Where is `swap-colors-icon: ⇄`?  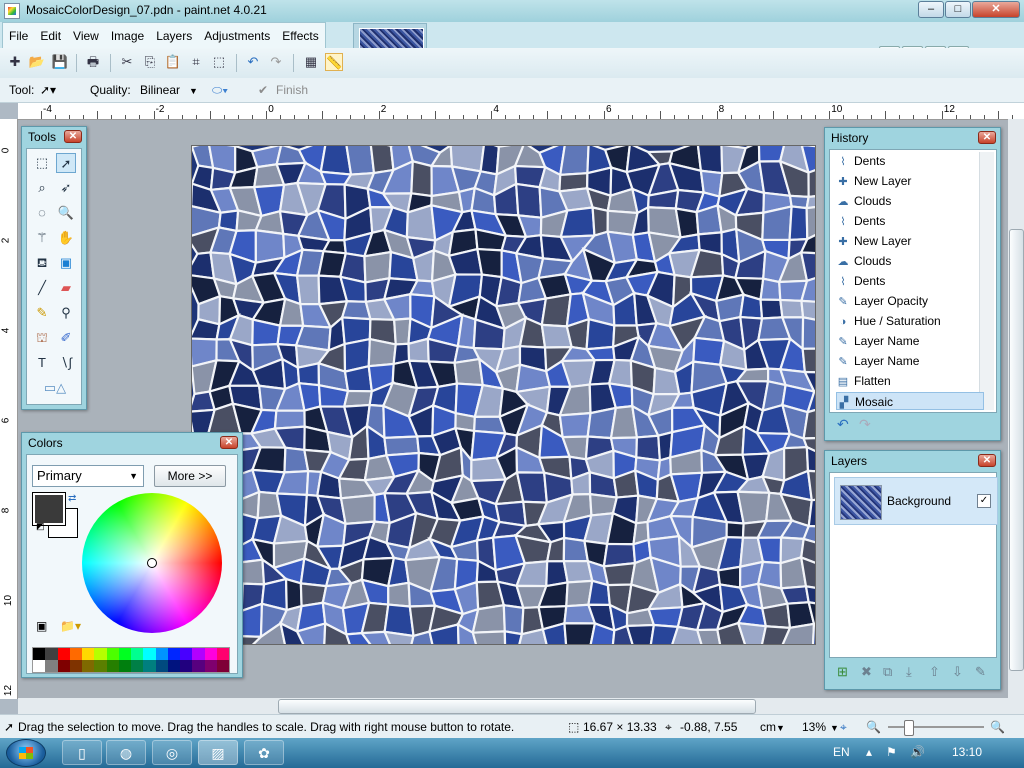 swap-colors-icon: ⇄ is located at coordinates (72, 498).